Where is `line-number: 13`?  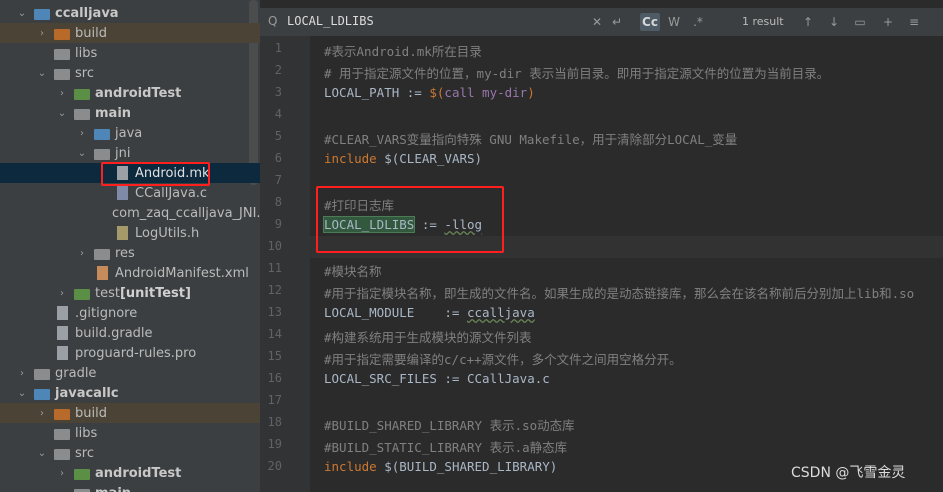 line-number: 13 is located at coordinates (274, 312).